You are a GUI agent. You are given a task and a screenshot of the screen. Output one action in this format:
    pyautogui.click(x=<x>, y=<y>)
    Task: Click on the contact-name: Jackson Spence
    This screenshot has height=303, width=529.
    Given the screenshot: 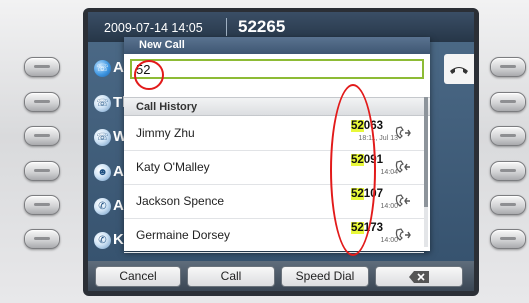 What is the action you would take?
    pyautogui.click(x=180, y=201)
    